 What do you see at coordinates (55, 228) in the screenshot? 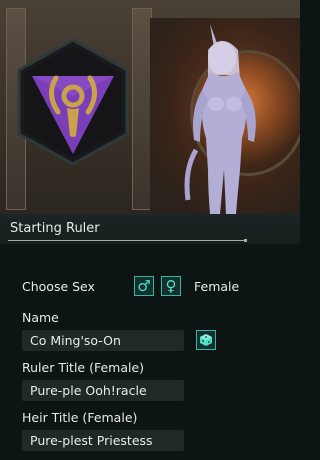
I see `section-title: Starting Ruler` at bounding box center [55, 228].